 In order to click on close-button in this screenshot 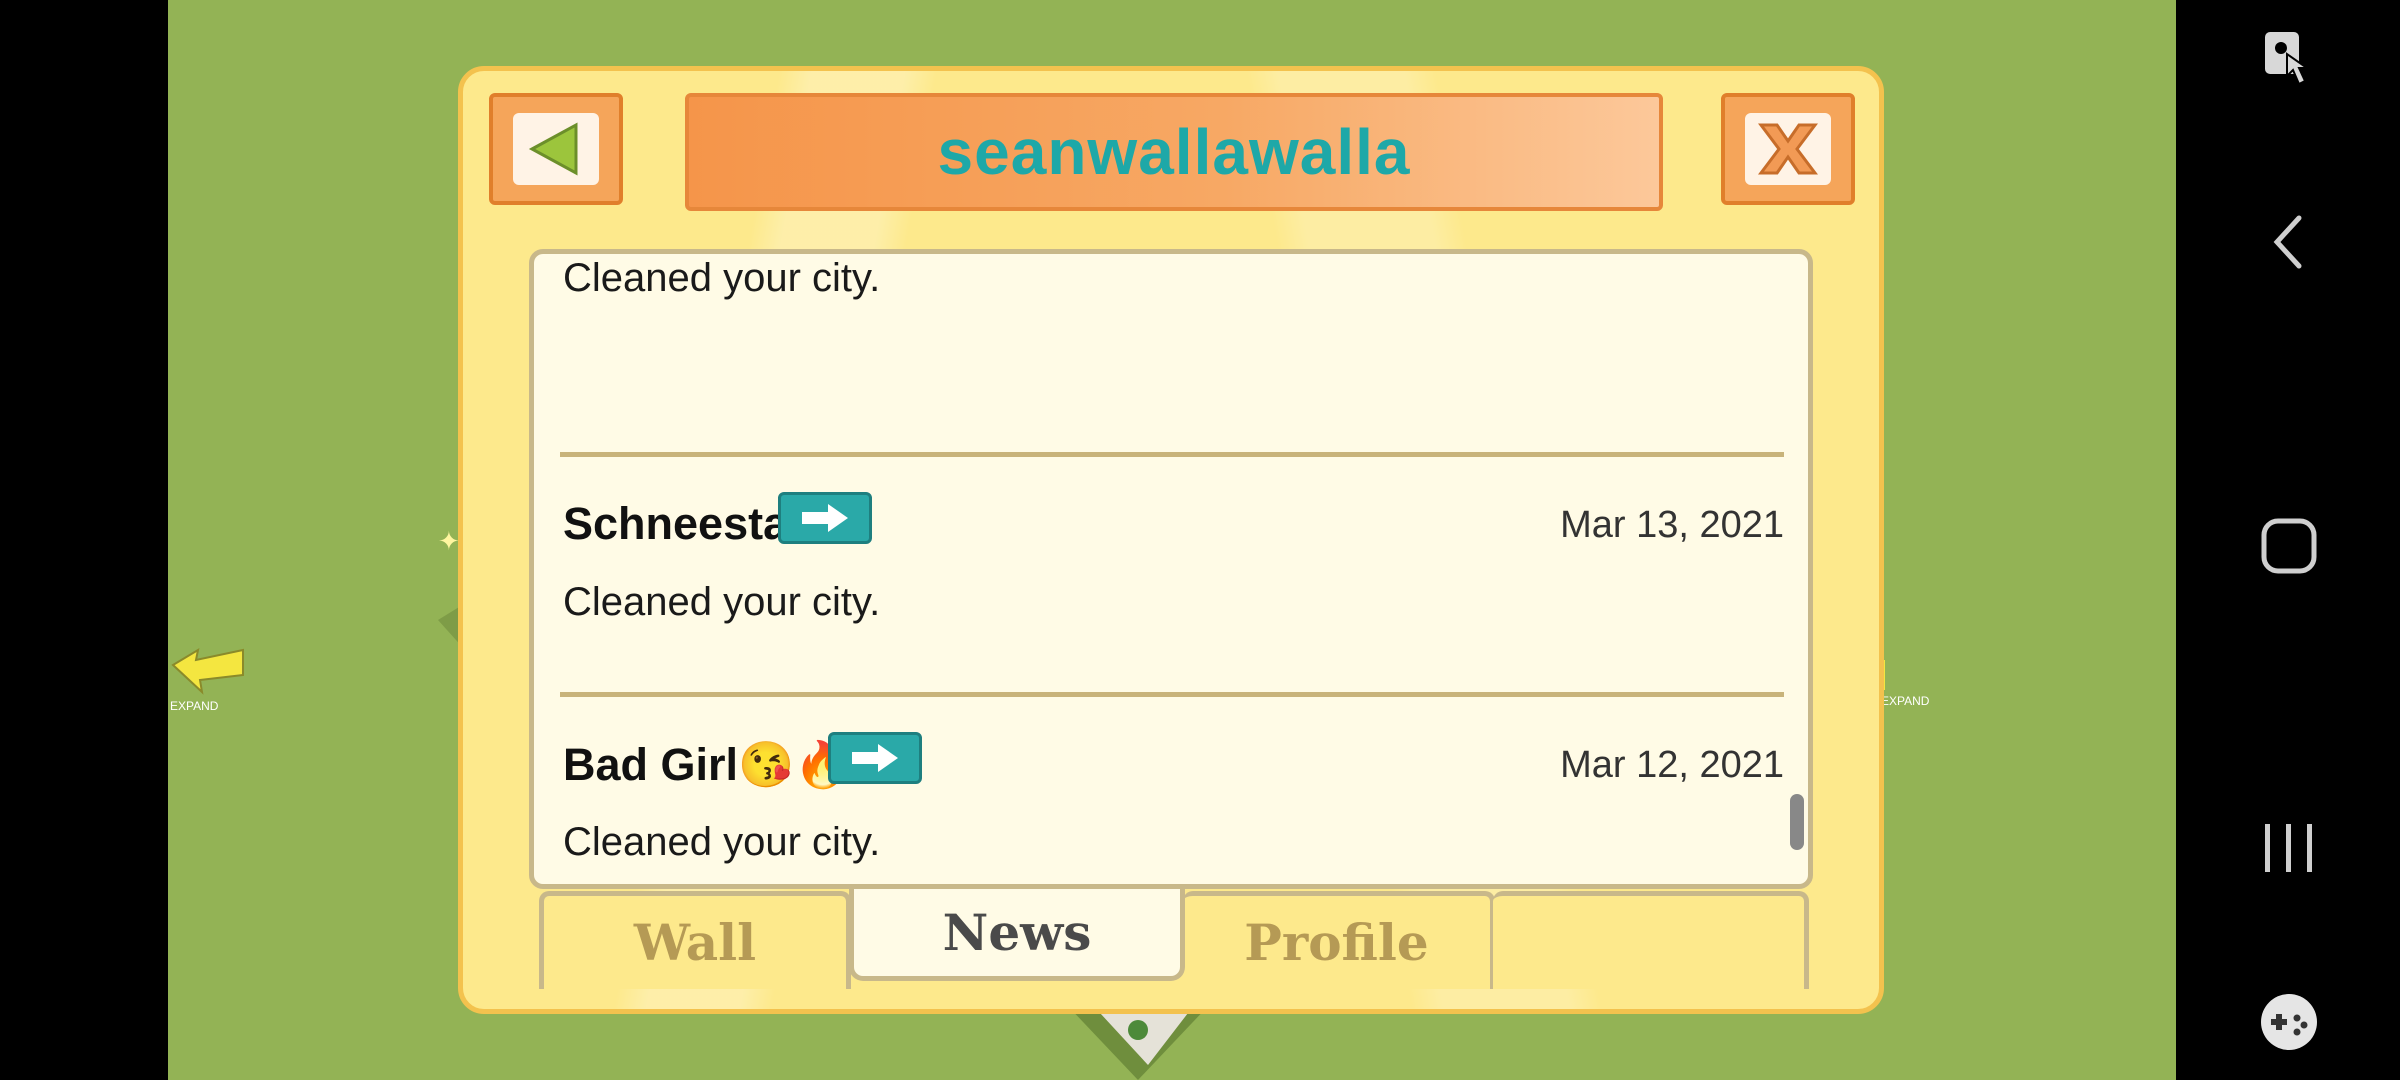, I will do `click(1788, 149)`.